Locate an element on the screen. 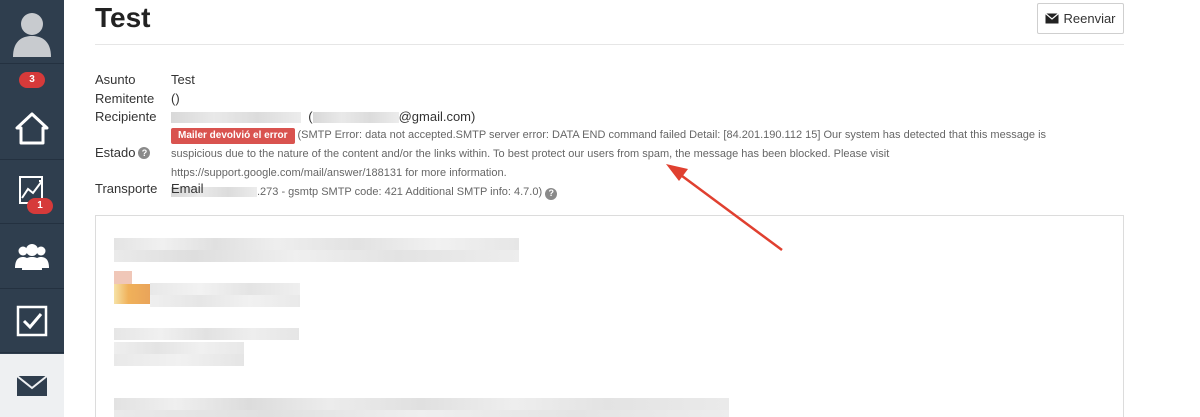 The image size is (1200, 417). transport-value: Email is located at coordinates (187, 188).